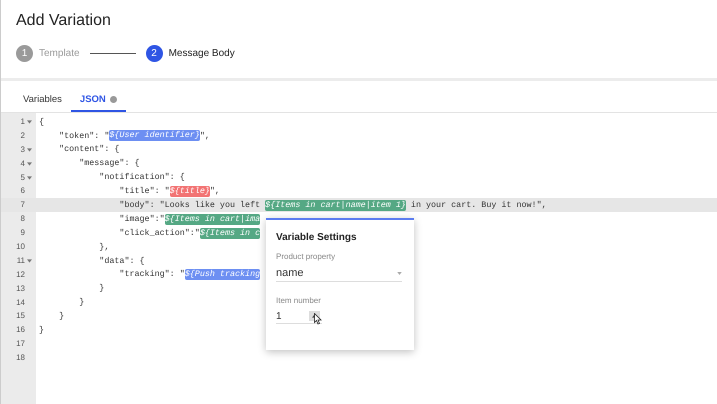 This screenshot has width=717, height=404. What do you see at coordinates (144, 191) in the screenshot?
I see `code-text: "title": "` at bounding box center [144, 191].